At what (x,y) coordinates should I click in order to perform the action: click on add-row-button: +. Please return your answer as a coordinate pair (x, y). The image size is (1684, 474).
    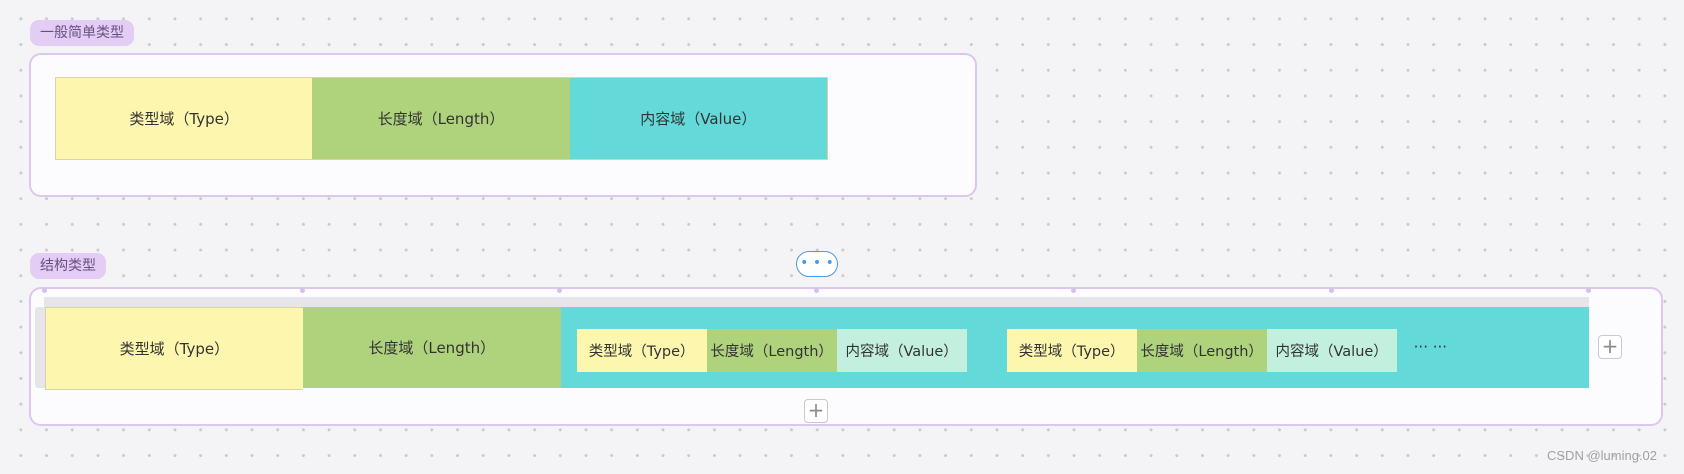
    Looking at the image, I should click on (816, 411).